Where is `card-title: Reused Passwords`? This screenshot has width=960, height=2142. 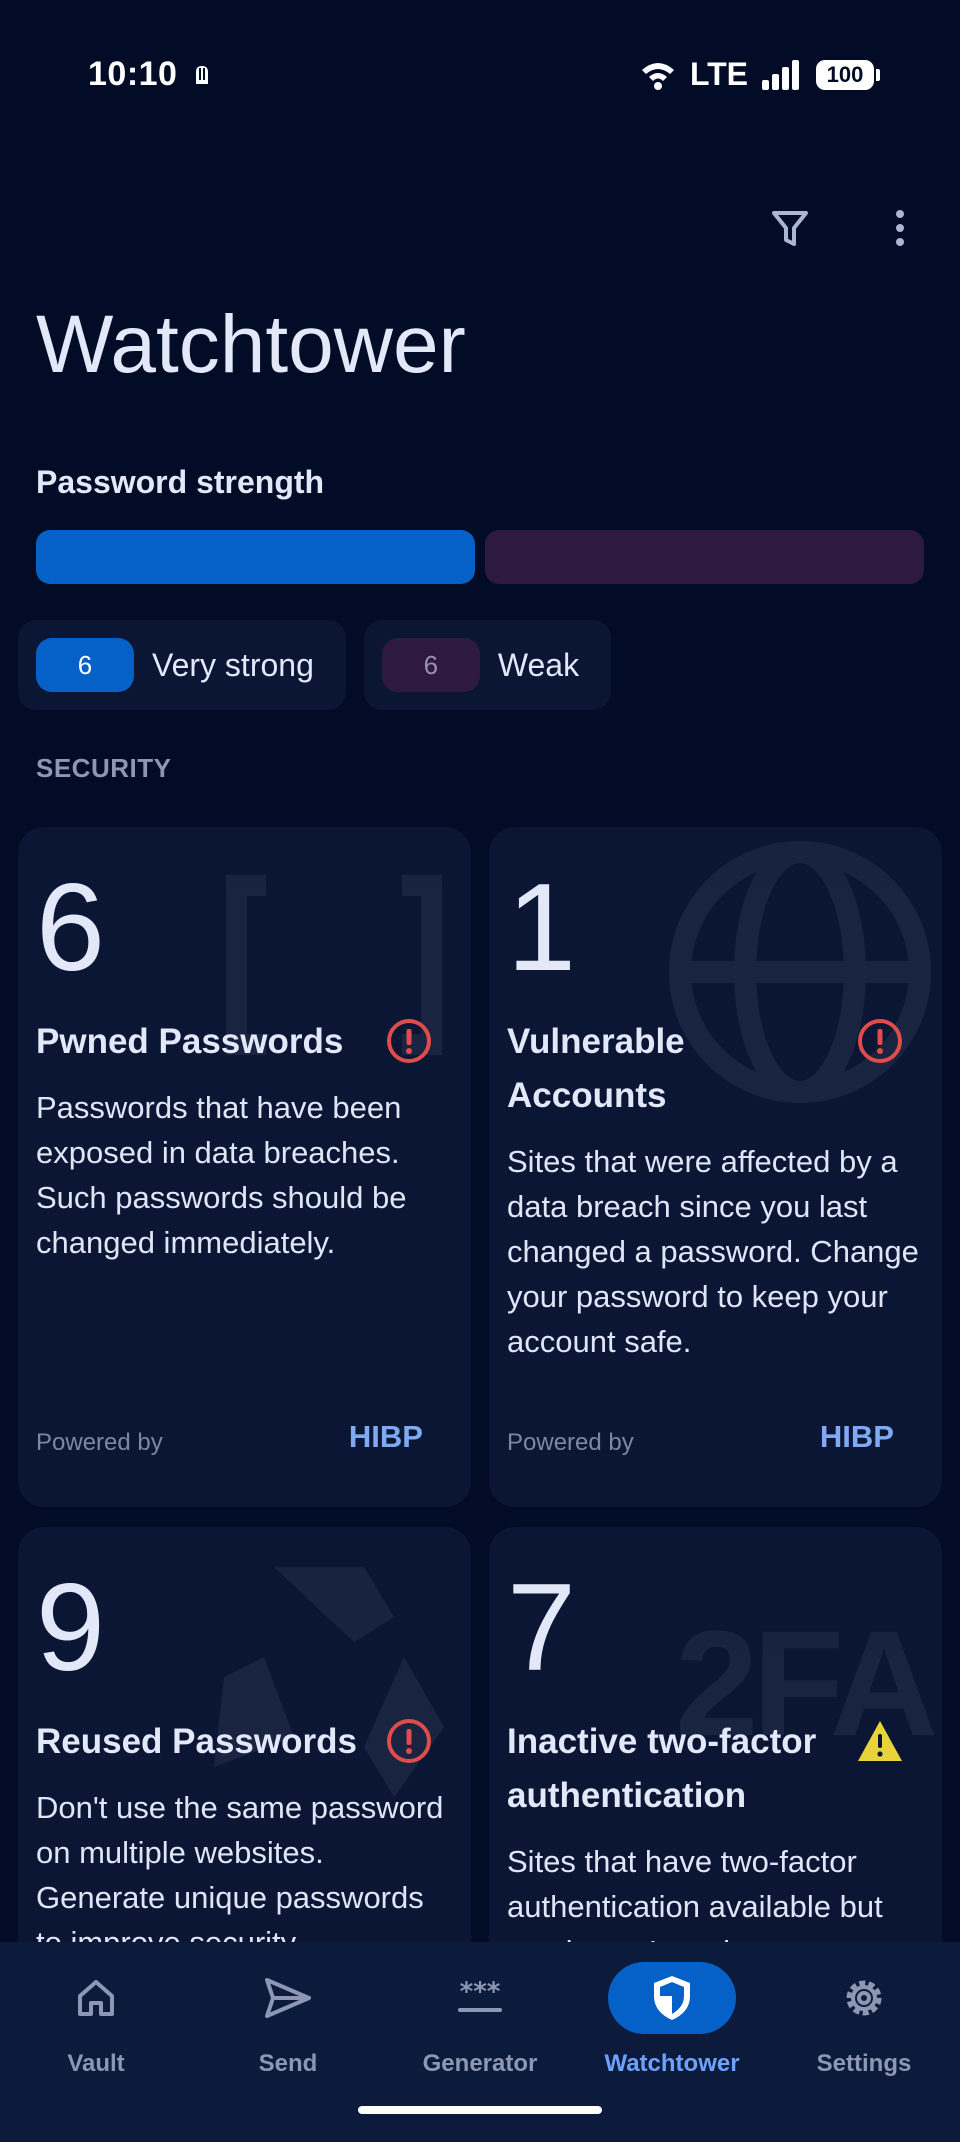 card-title: Reused Passwords is located at coordinates (196, 1741).